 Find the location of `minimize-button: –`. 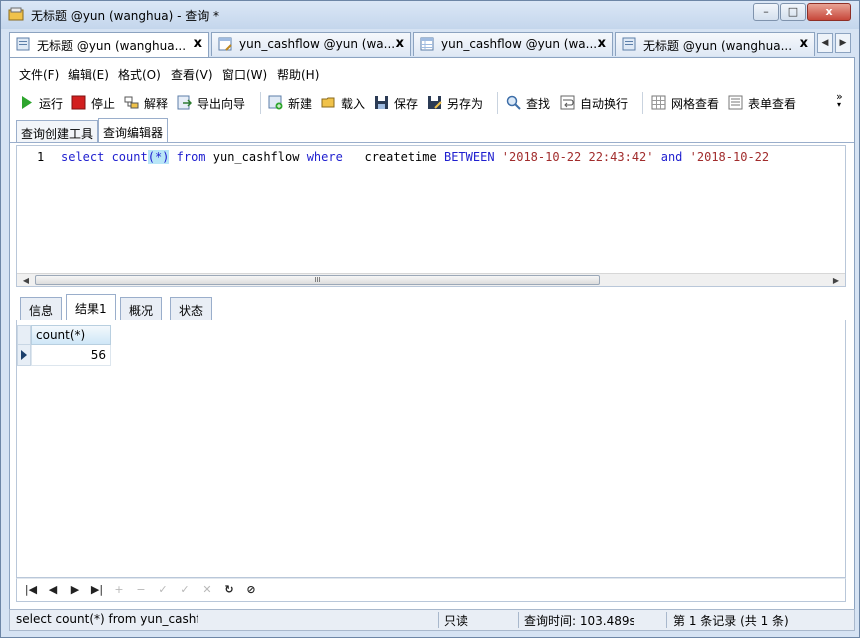

minimize-button: – is located at coordinates (766, 12).